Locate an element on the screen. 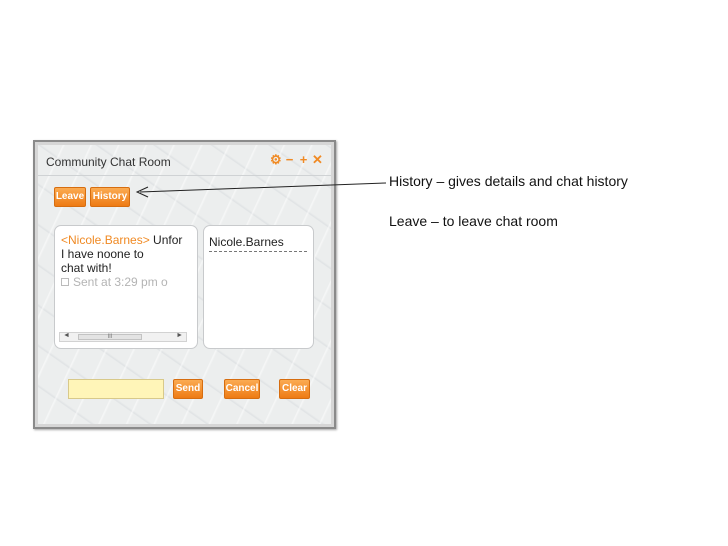 The width and height of the screenshot is (728, 546). widget-title: Community Chat Room is located at coordinates (108, 162).